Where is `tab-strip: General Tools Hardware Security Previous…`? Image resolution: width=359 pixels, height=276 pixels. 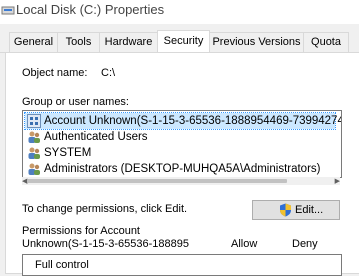
tab-strip: General Tools Hardware Security Previous… is located at coordinates (179, 41).